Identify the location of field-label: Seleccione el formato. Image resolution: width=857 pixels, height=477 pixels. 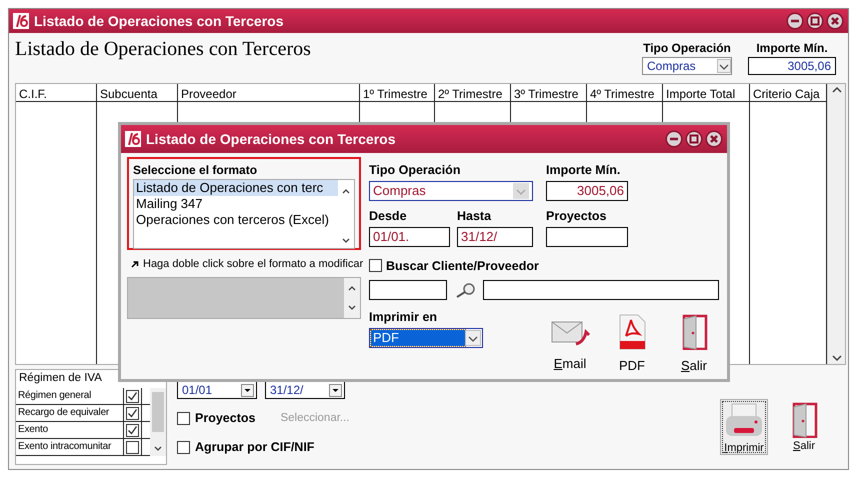
(195, 170).